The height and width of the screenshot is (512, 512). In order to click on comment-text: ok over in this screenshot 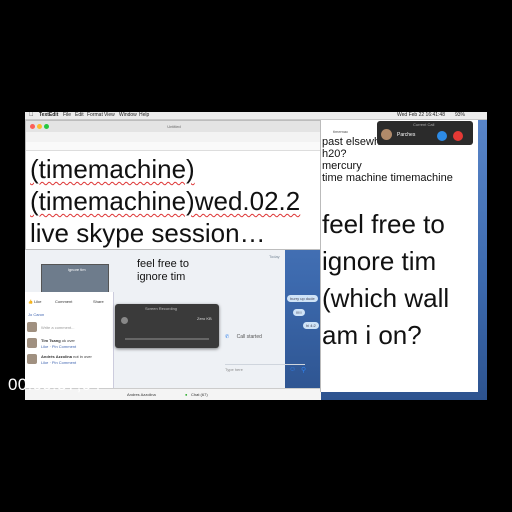, I will do `click(68, 340)`.